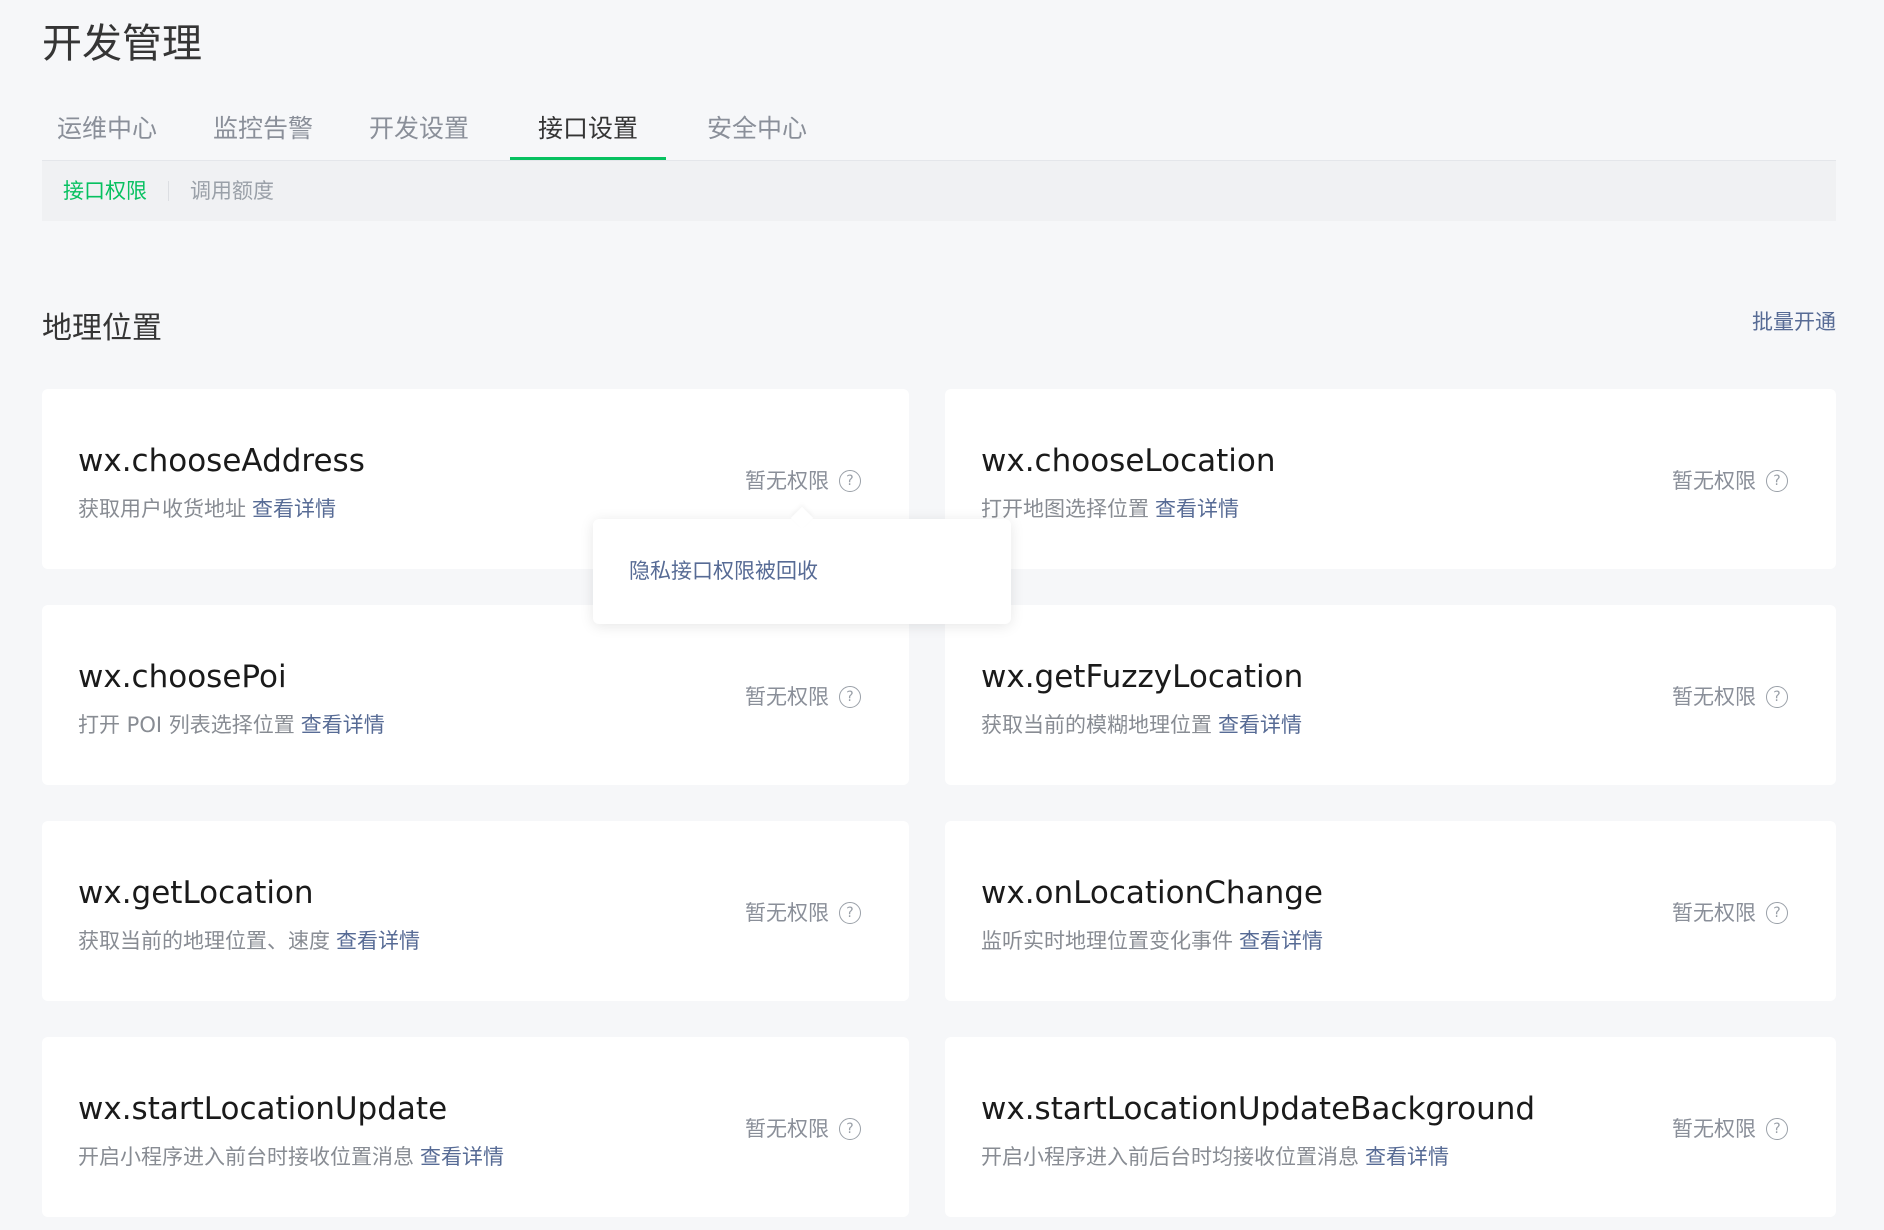 The width and height of the screenshot is (1884, 1230). Describe the element at coordinates (419, 130) in the screenshot. I see `tab-dev-settings: 开发设置` at that location.